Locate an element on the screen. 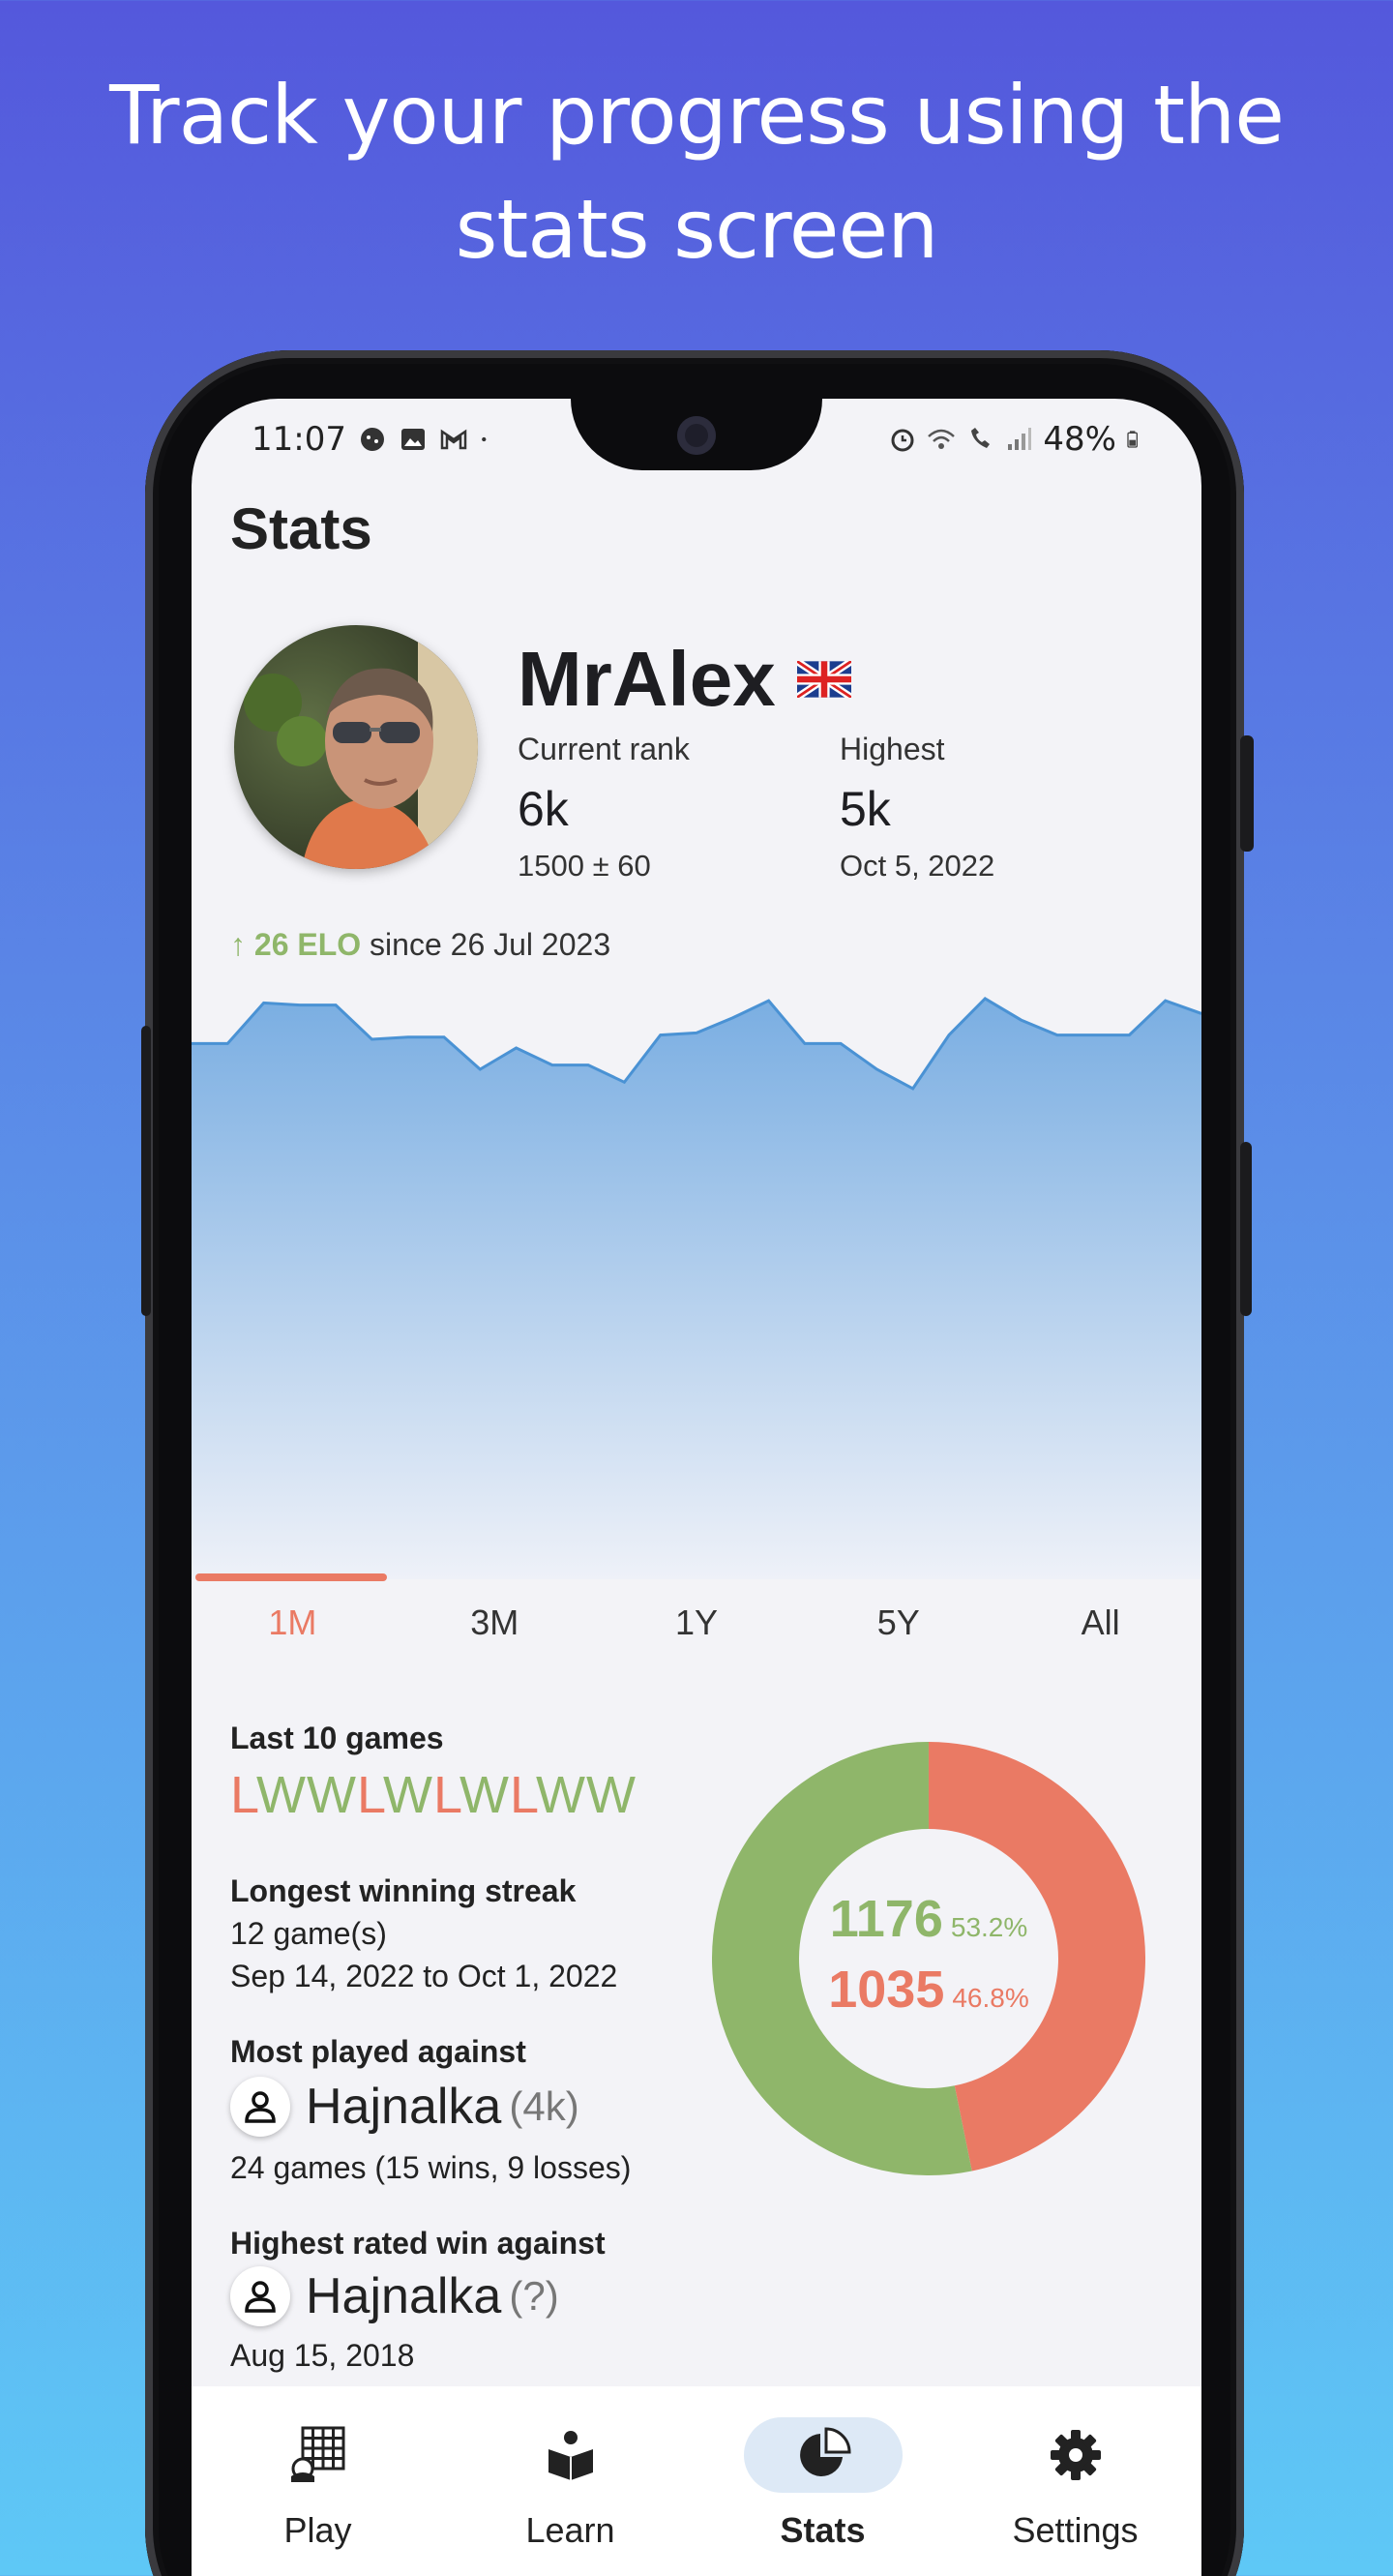 The image size is (1393, 2576). win-loss-totals: 1176 53.2% 1035 46.8% is located at coordinates (928, 1958).